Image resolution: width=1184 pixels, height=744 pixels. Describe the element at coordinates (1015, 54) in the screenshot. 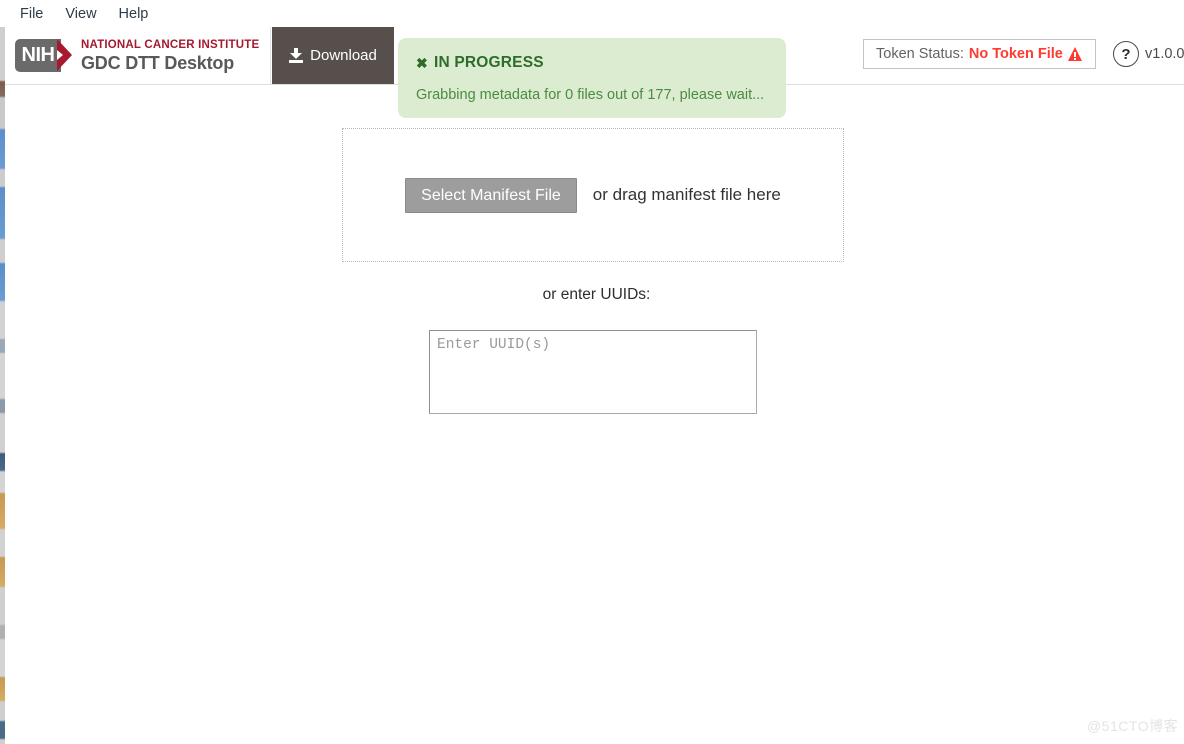

I see `token-status-value: No Token File` at that location.